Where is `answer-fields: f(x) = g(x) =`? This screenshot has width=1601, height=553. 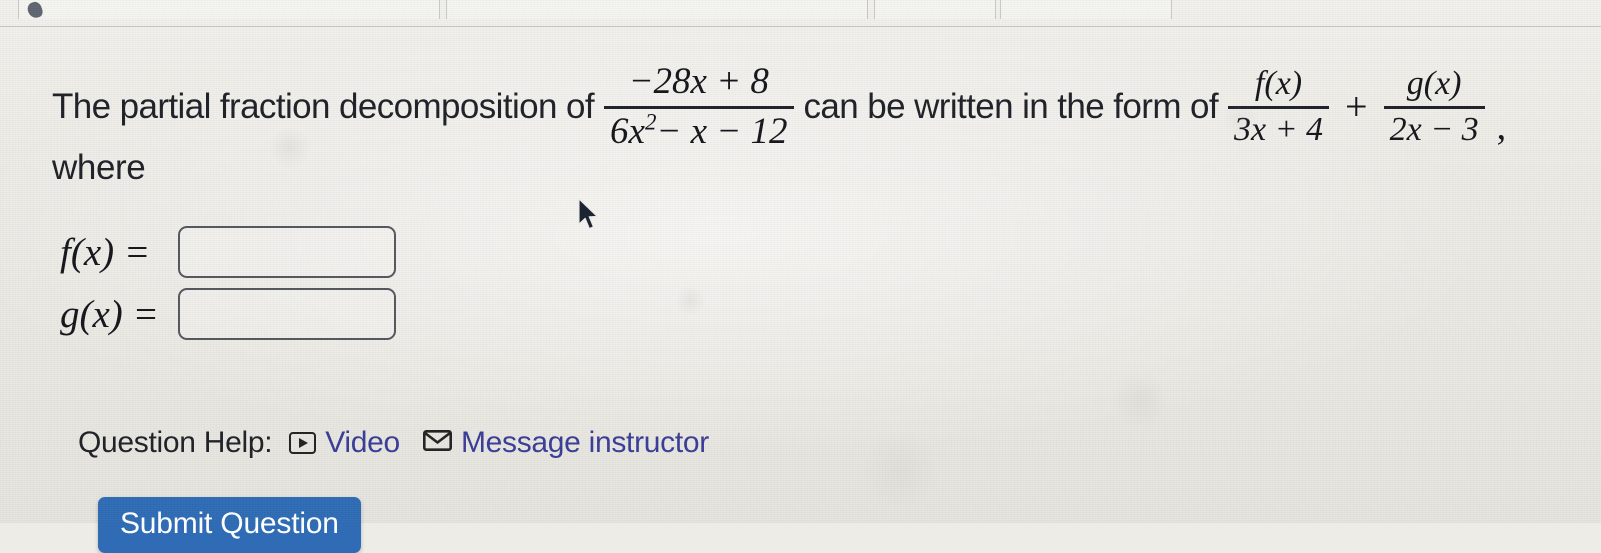
answer-fields: f(x) = g(x) = is located at coordinates (228, 283).